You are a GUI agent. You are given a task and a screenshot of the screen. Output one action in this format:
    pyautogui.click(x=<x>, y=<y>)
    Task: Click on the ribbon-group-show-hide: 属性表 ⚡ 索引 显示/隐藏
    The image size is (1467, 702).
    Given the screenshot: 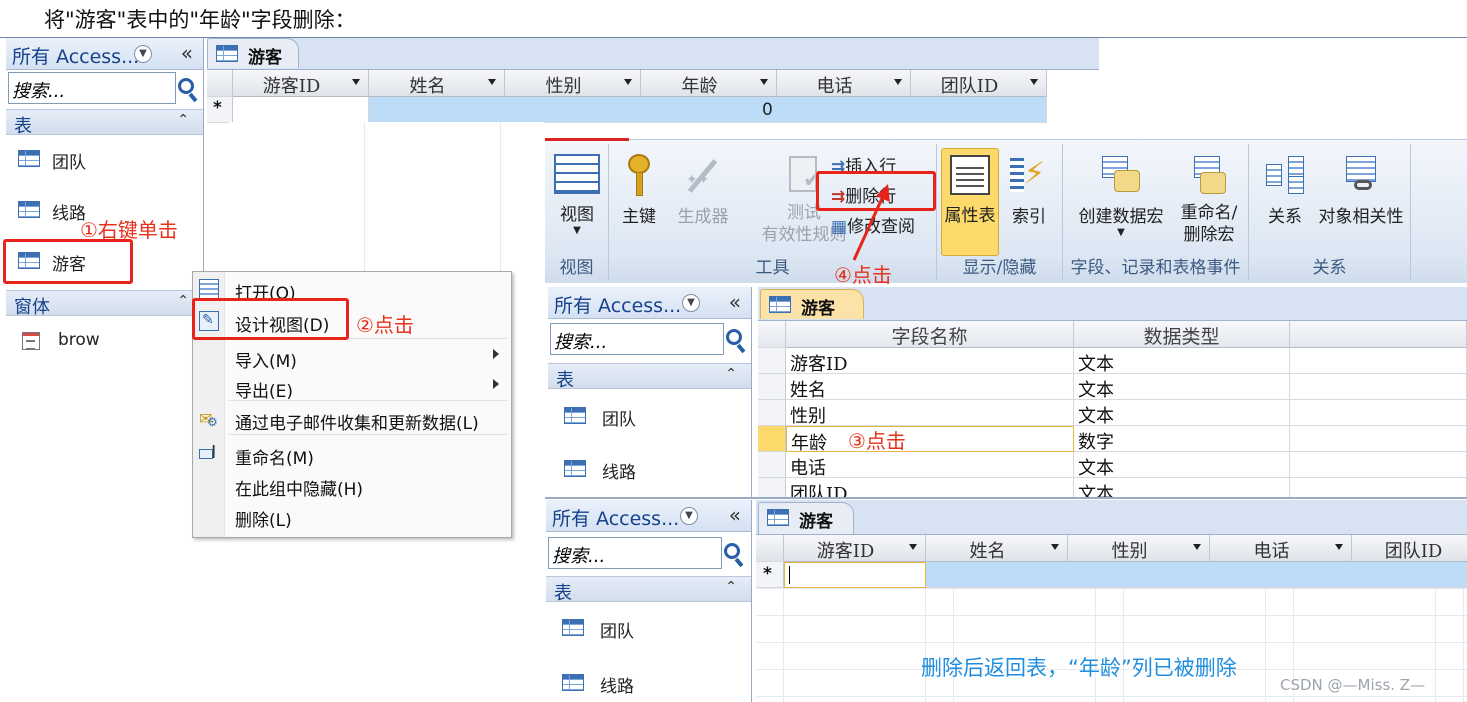 What is the action you would take?
    pyautogui.click(x=1000, y=212)
    